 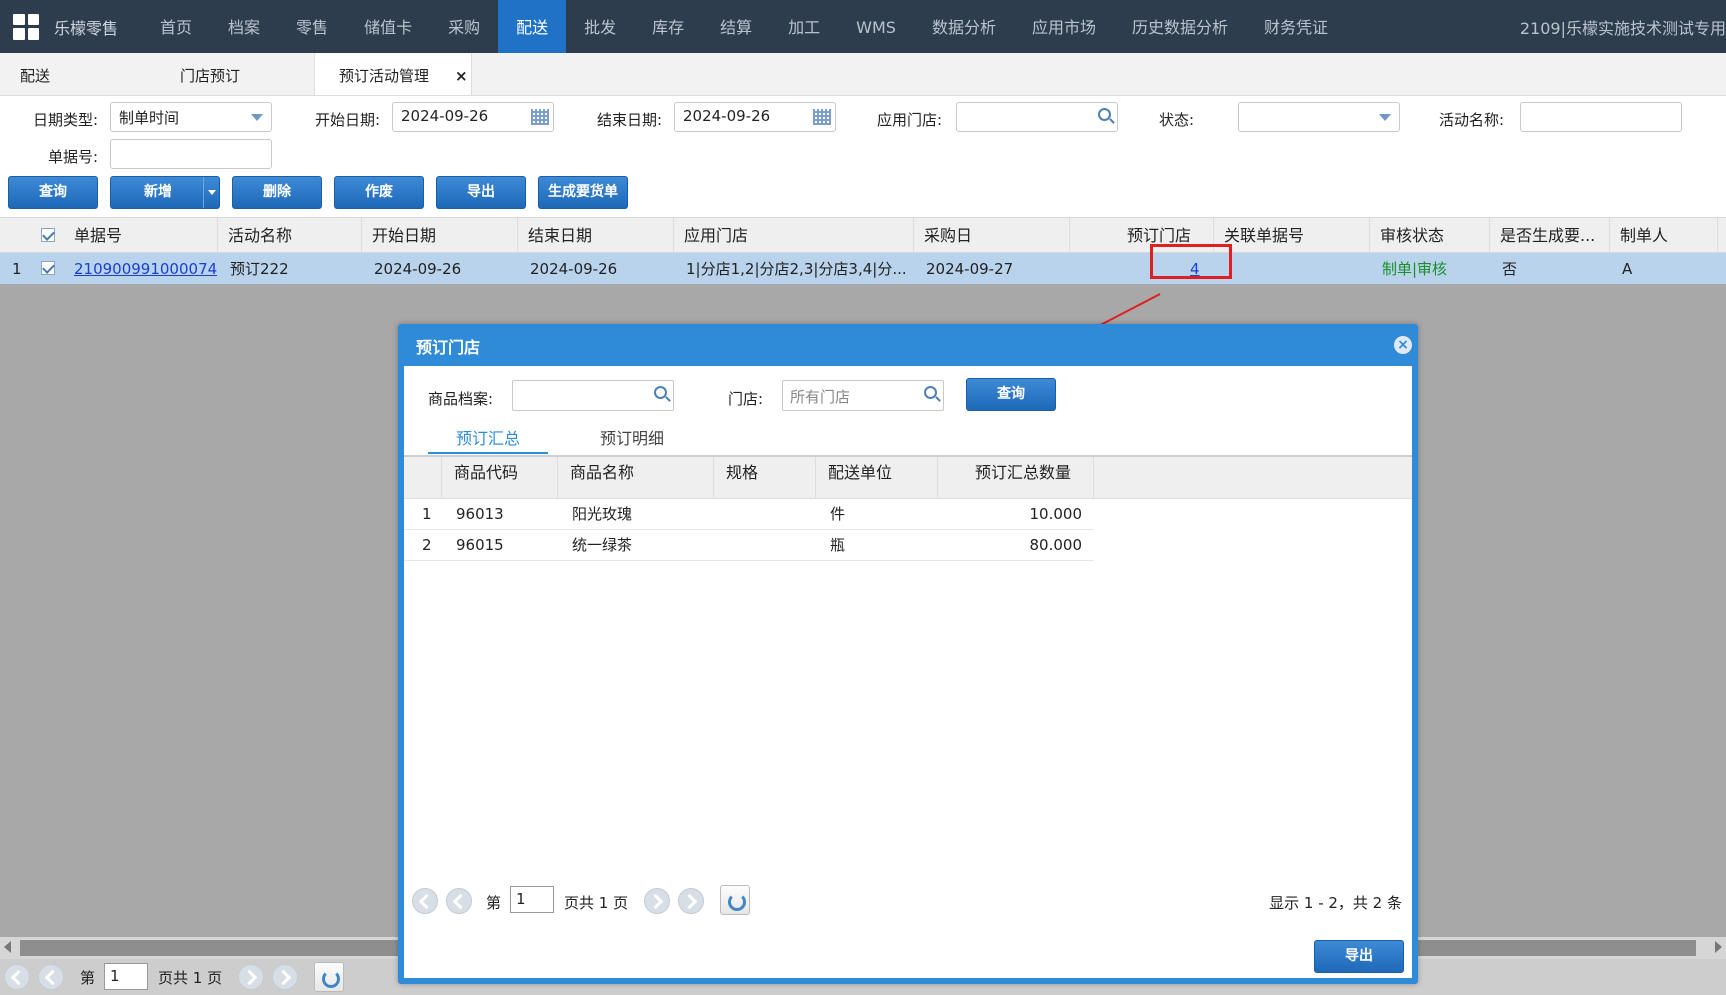 I want to click on nav-item-archive: 档案, so click(x=244, y=26).